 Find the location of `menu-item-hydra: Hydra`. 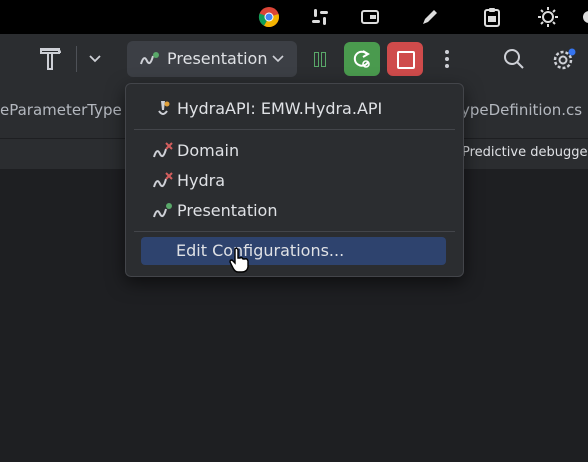

menu-item-hydra: Hydra is located at coordinates (294, 181).